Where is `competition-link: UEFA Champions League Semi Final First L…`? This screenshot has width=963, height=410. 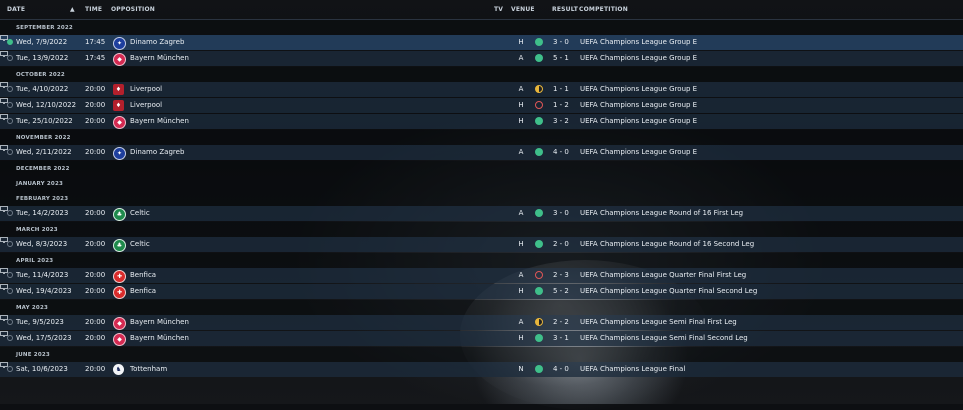 competition-link: UEFA Champions League Semi Final First L… is located at coordinates (658, 322).